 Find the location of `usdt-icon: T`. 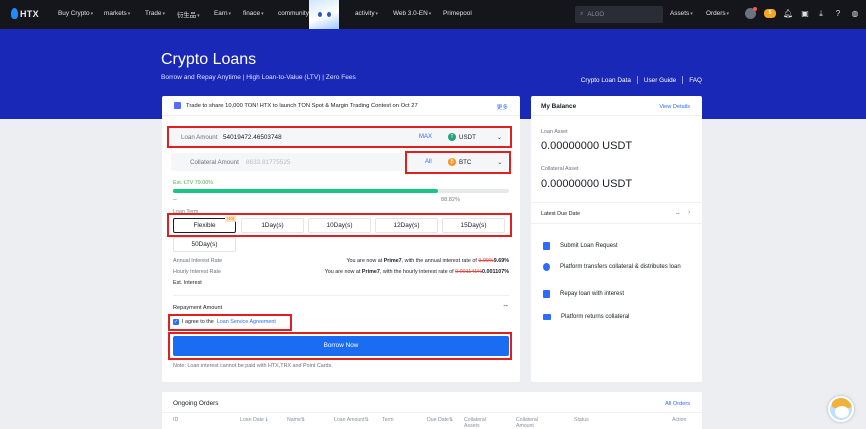

usdt-icon: T is located at coordinates (452, 137).